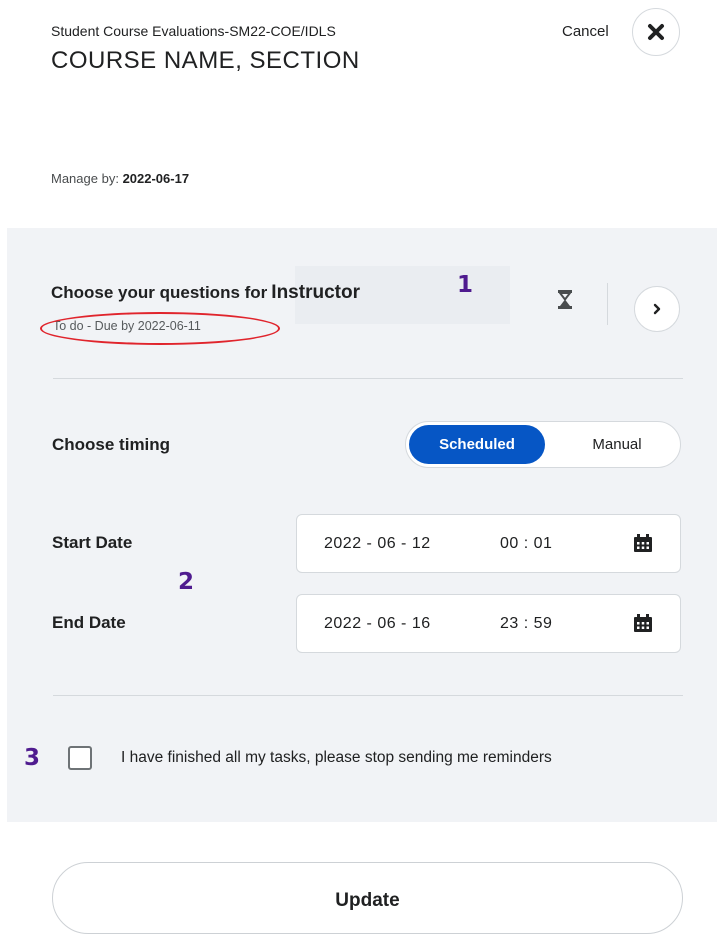  What do you see at coordinates (156, 178) in the screenshot?
I see `manage-by-date: 2022-06-17` at bounding box center [156, 178].